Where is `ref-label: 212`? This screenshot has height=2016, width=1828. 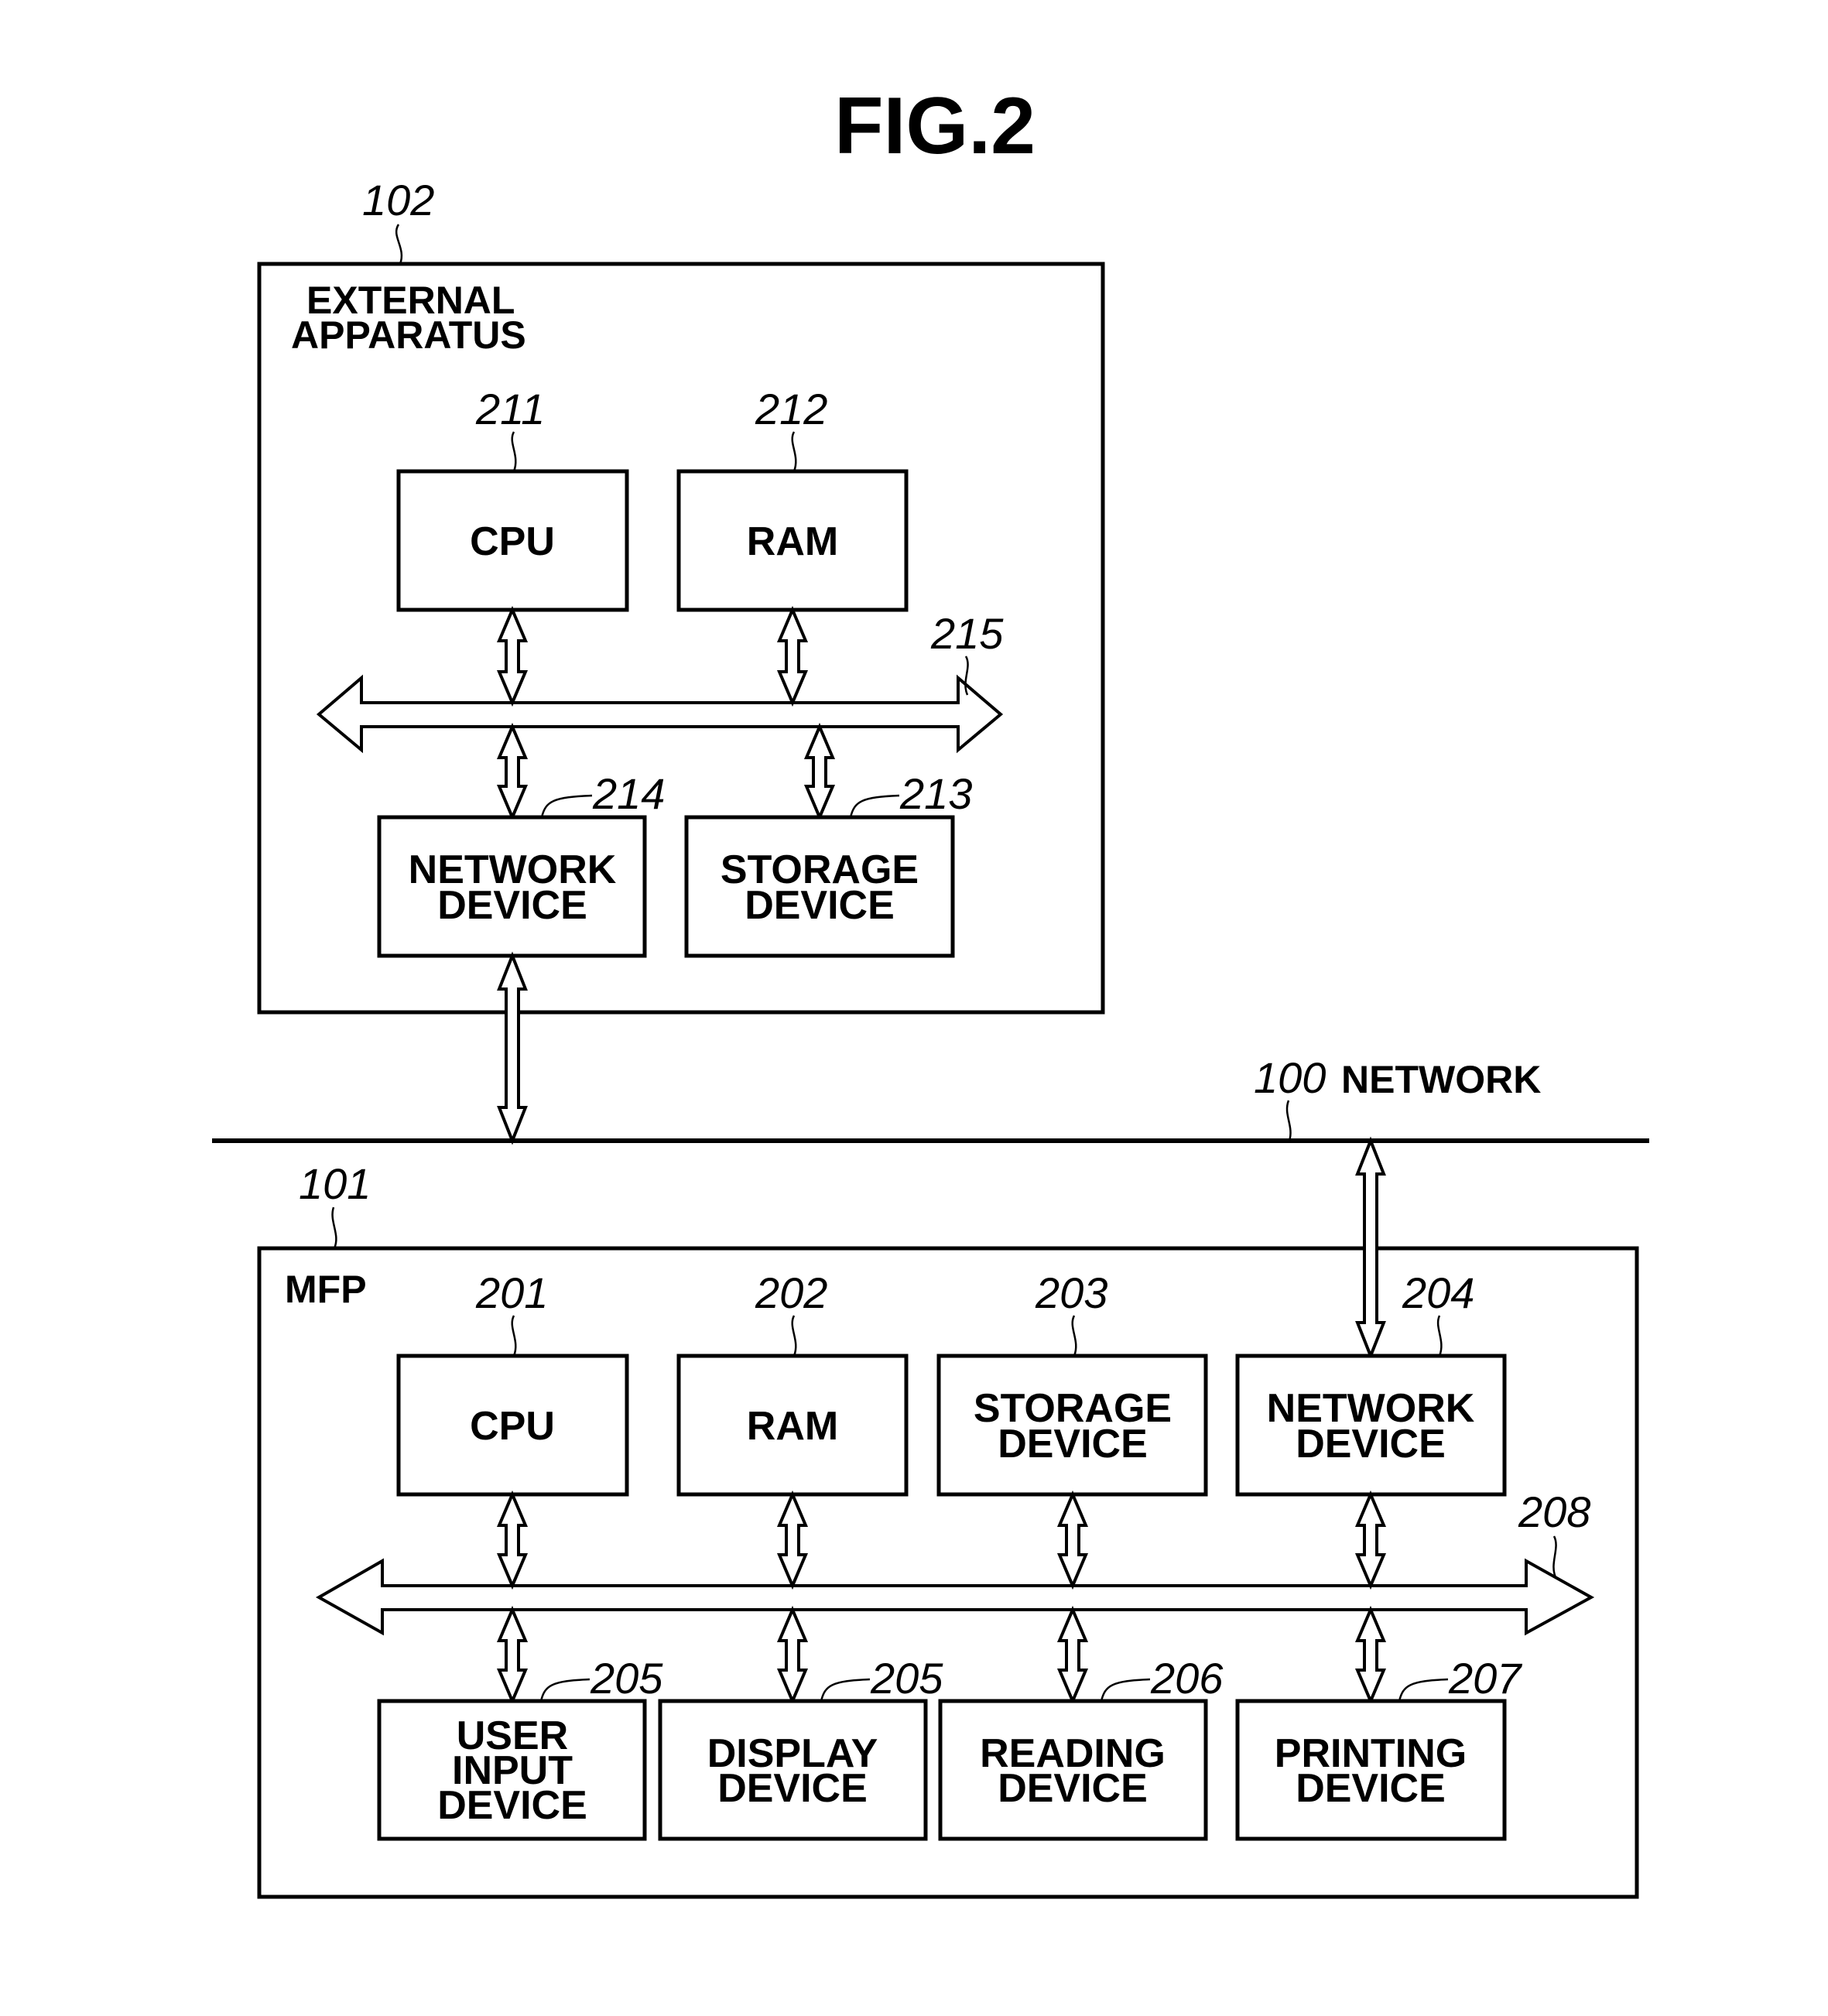 ref-label: 212 is located at coordinates (791, 409).